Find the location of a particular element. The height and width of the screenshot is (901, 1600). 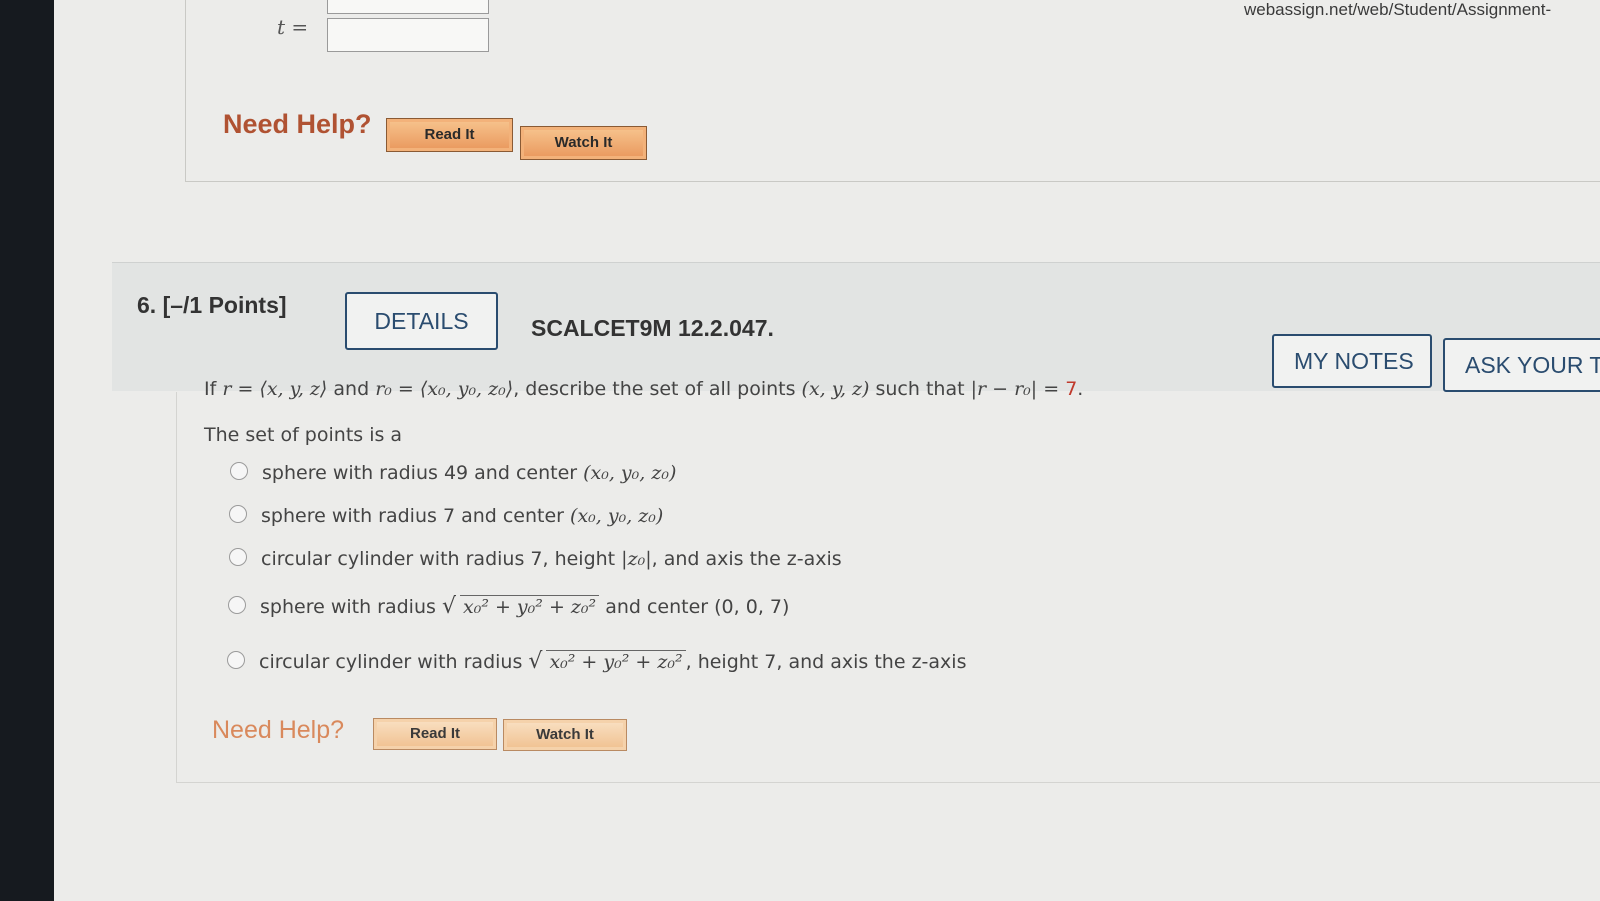

ask-your-teacher-button: ASK YOUR TE is located at coordinates (1521, 365).